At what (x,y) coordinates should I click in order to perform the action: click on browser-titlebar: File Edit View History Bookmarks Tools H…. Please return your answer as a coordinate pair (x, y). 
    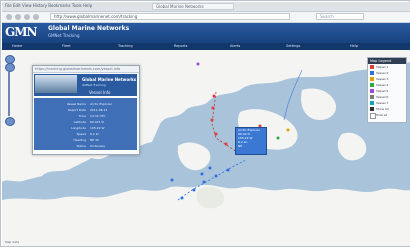
    Looking at the image, I should click on (206, 7).